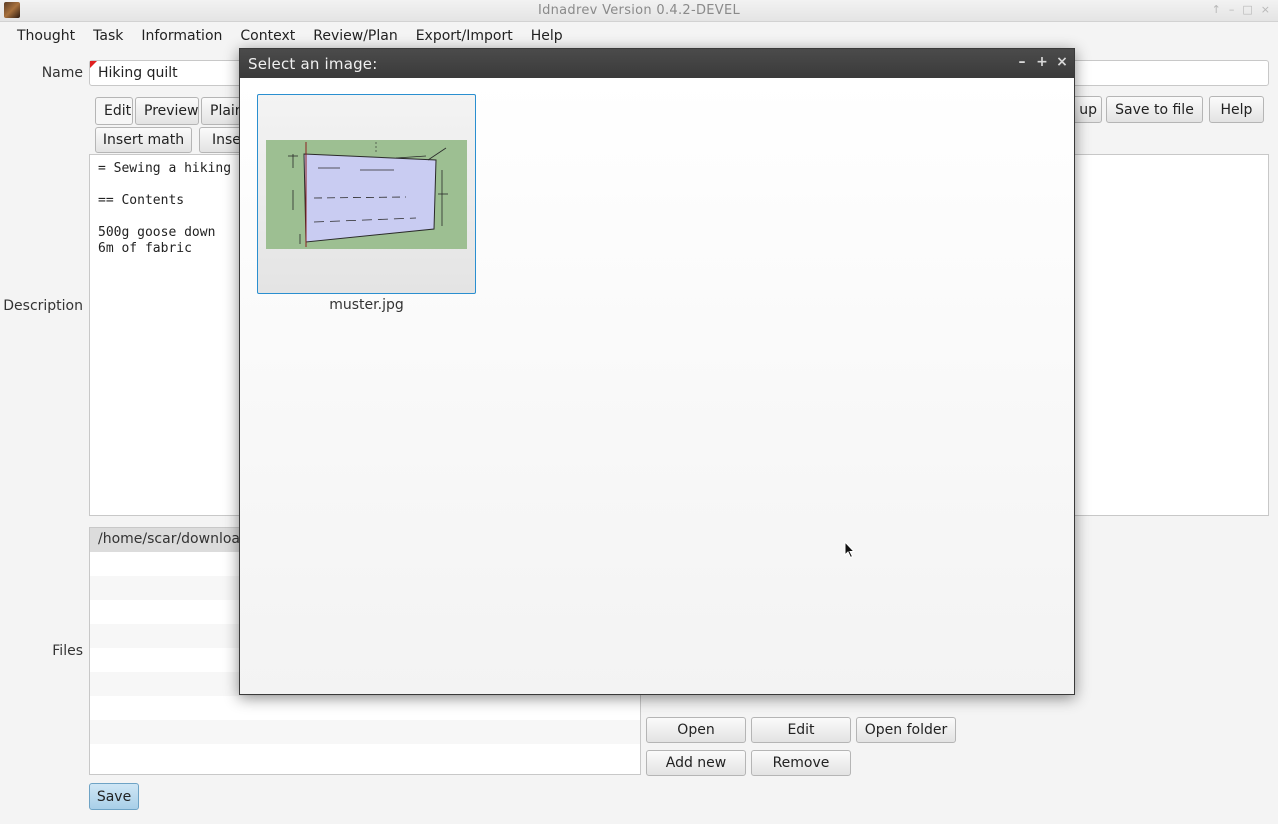 The image size is (1278, 824). I want to click on save-to-file-button: Save to file, so click(1154, 109).